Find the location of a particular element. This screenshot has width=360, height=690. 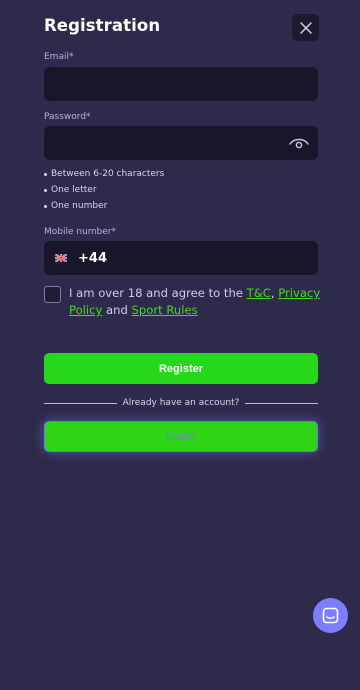

divider-text: Already have an account? is located at coordinates (181, 403).